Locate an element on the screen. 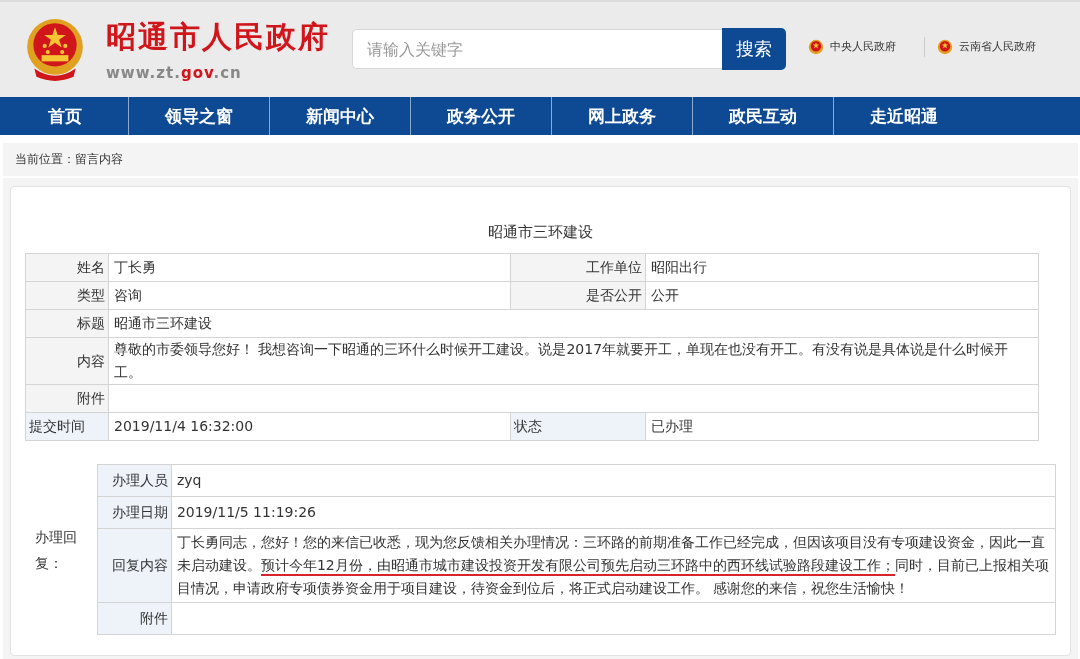  field-value: 尊敬的市委领导您好！ 我想咨询一下昭通的三环什么时候开工建设。说是2017年就要开工，单现在也没有开工。有没有说是具体说是什么时候开工。 is located at coordinates (573, 361).